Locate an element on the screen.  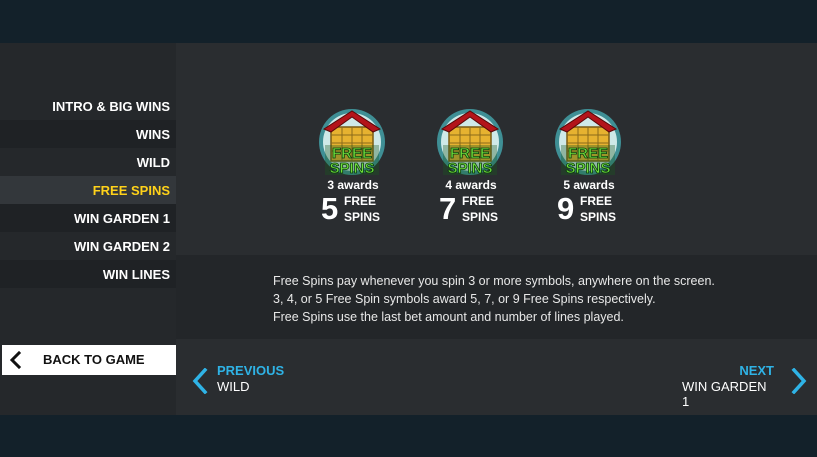
sidebar-item-label: WIN GARDEN 2 is located at coordinates (121, 246).